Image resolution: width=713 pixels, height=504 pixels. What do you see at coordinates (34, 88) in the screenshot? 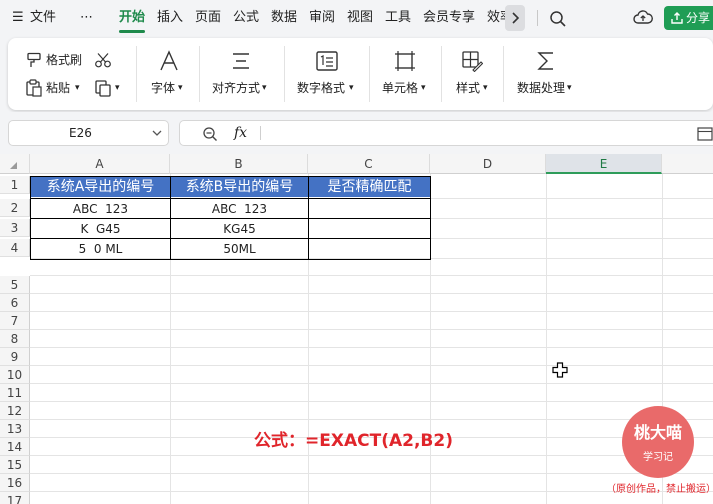
I see `paste-icon` at bounding box center [34, 88].